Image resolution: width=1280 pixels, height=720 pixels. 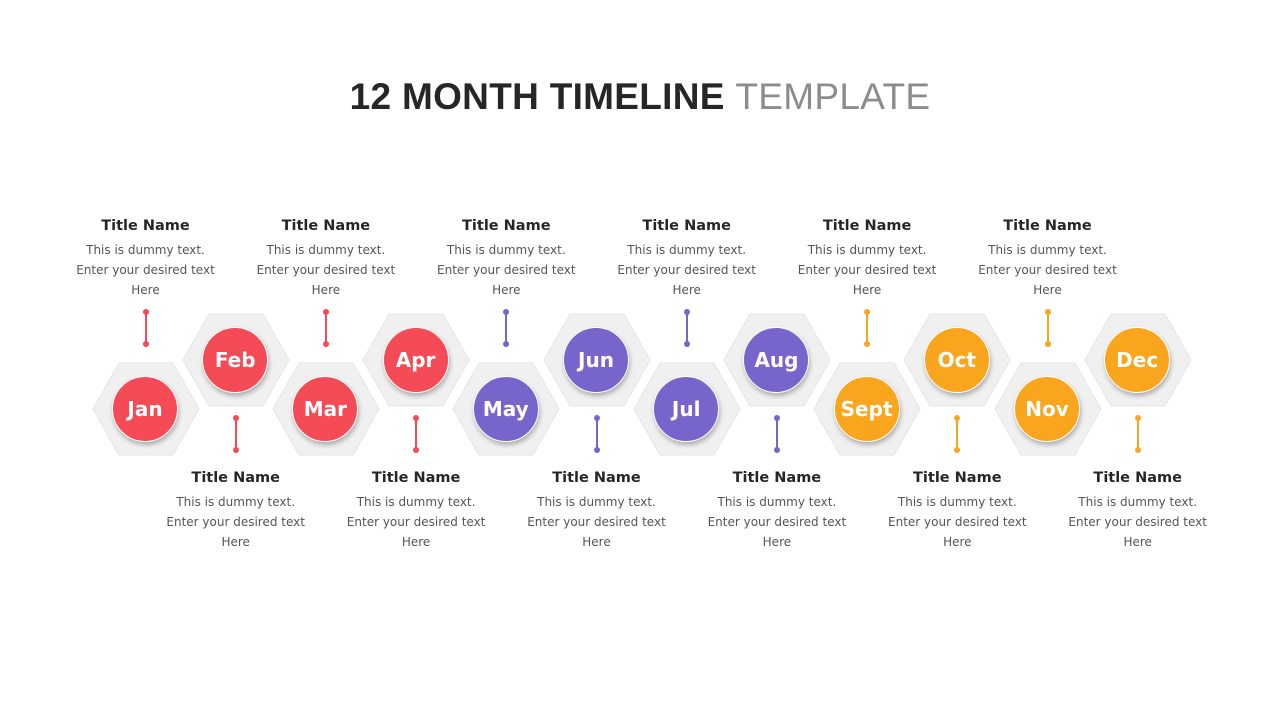 I want to click on month-label: Oct, so click(x=956, y=359).